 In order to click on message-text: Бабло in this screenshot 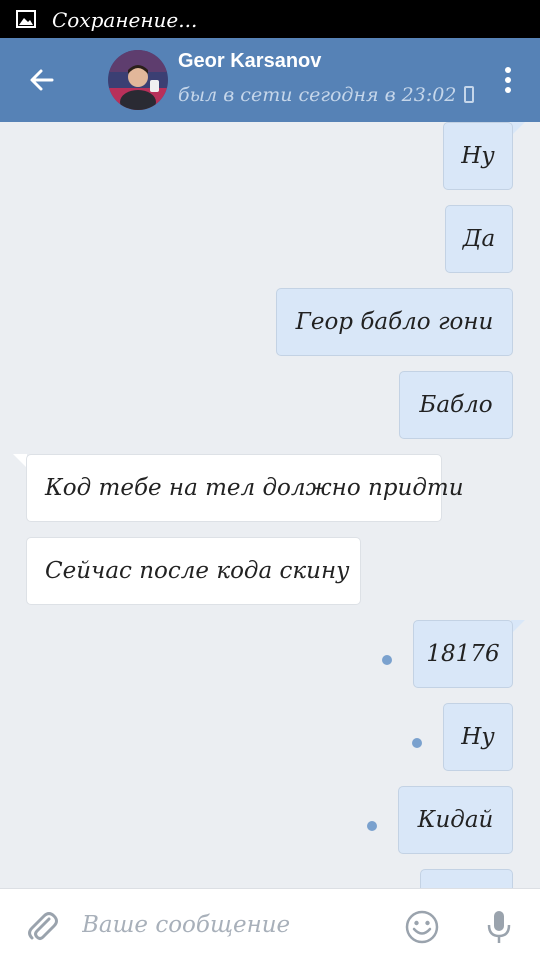, I will do `click(456, 405)`.